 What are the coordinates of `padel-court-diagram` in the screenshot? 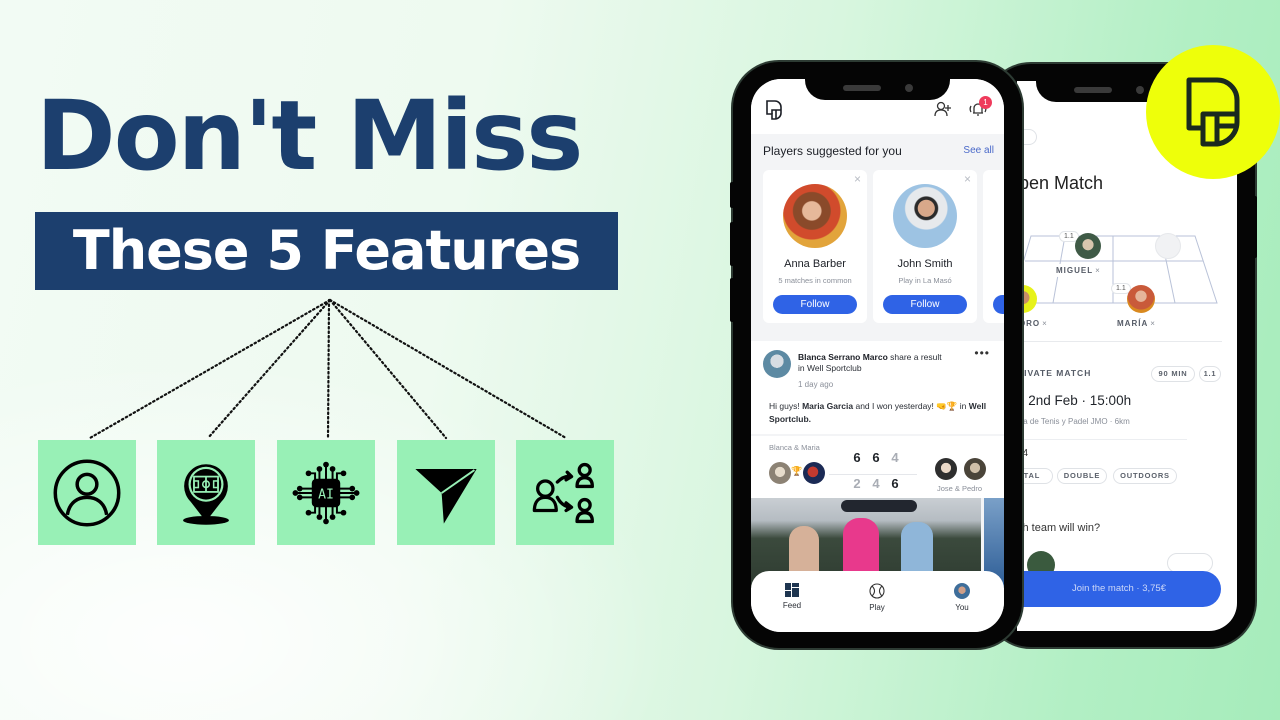 It's located at (1117, 269).